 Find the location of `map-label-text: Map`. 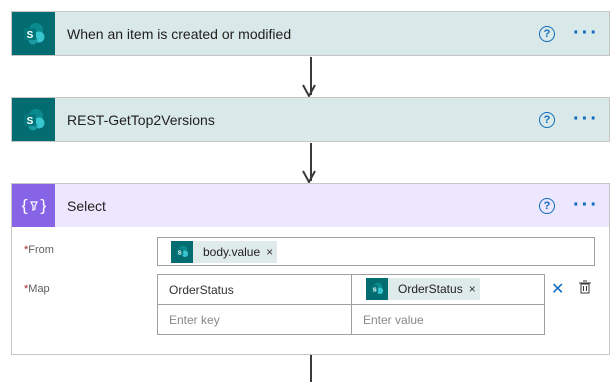

map-label-text: Map is located at coordinates (39, 289).